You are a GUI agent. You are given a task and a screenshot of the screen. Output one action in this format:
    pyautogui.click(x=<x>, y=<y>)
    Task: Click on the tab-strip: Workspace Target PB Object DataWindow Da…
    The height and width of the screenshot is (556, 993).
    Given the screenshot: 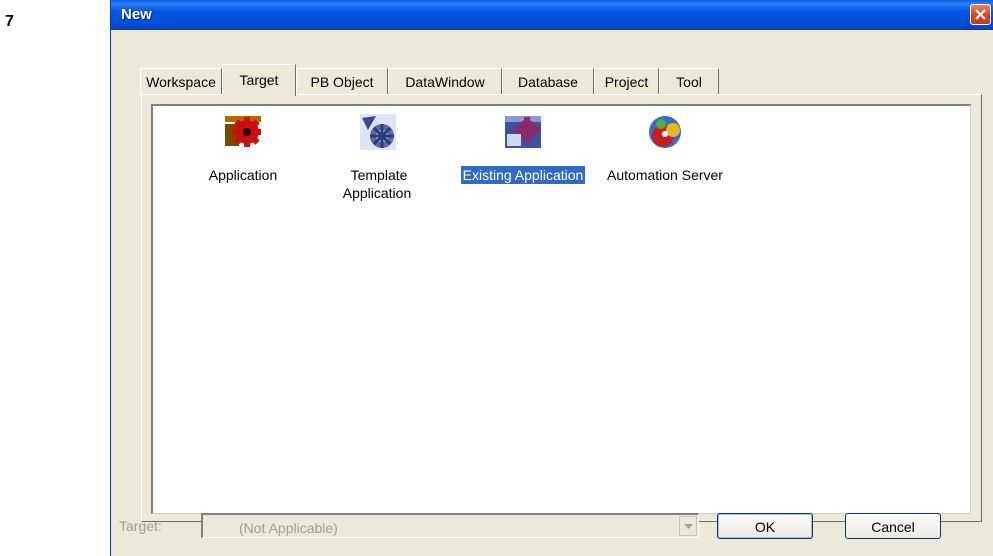 What is the action you would take?
    pyautogui.click(x=470, y=80)
    